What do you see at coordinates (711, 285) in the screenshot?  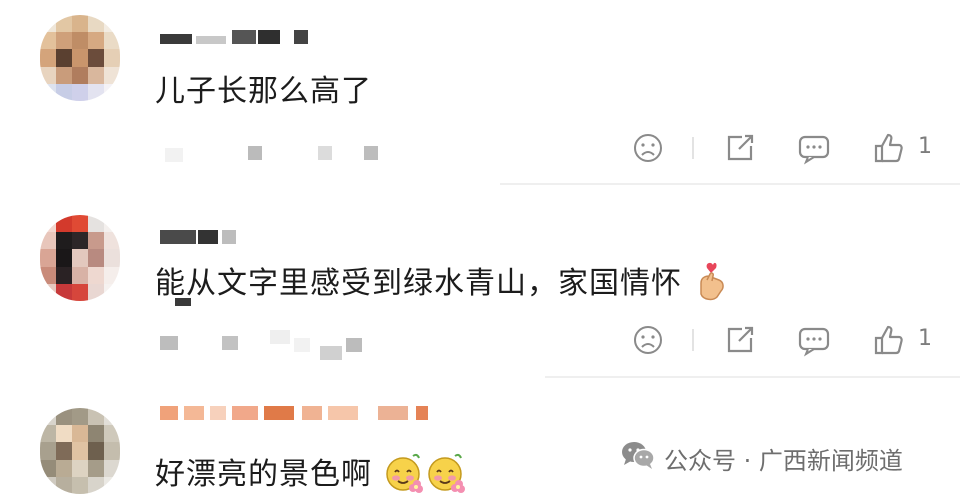 I see `finger-heart-emoji` at bounding box center [711, 285].